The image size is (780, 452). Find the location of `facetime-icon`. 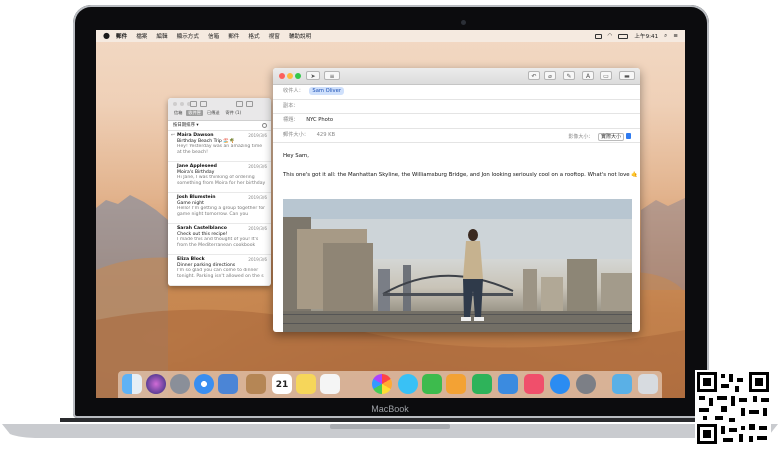

facetime-icon is located at coordinates (432, 384).